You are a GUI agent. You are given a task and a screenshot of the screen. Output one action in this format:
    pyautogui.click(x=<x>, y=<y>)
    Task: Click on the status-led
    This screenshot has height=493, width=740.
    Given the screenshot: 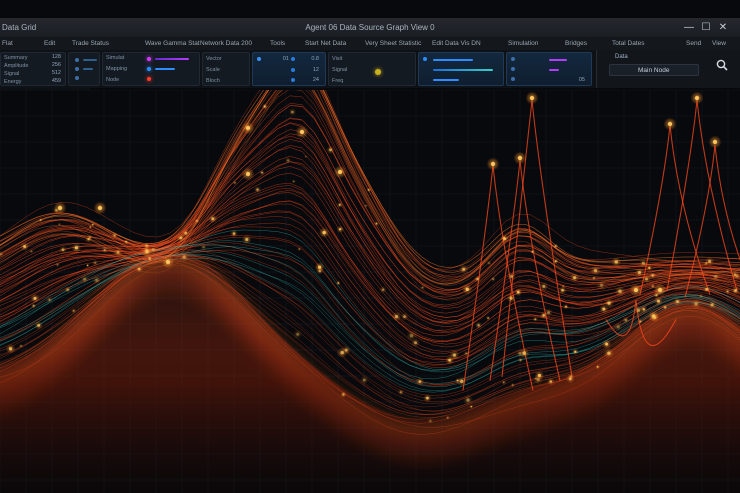 What is the action you would take?
    pyautogui.click(x=77, y=69)
    